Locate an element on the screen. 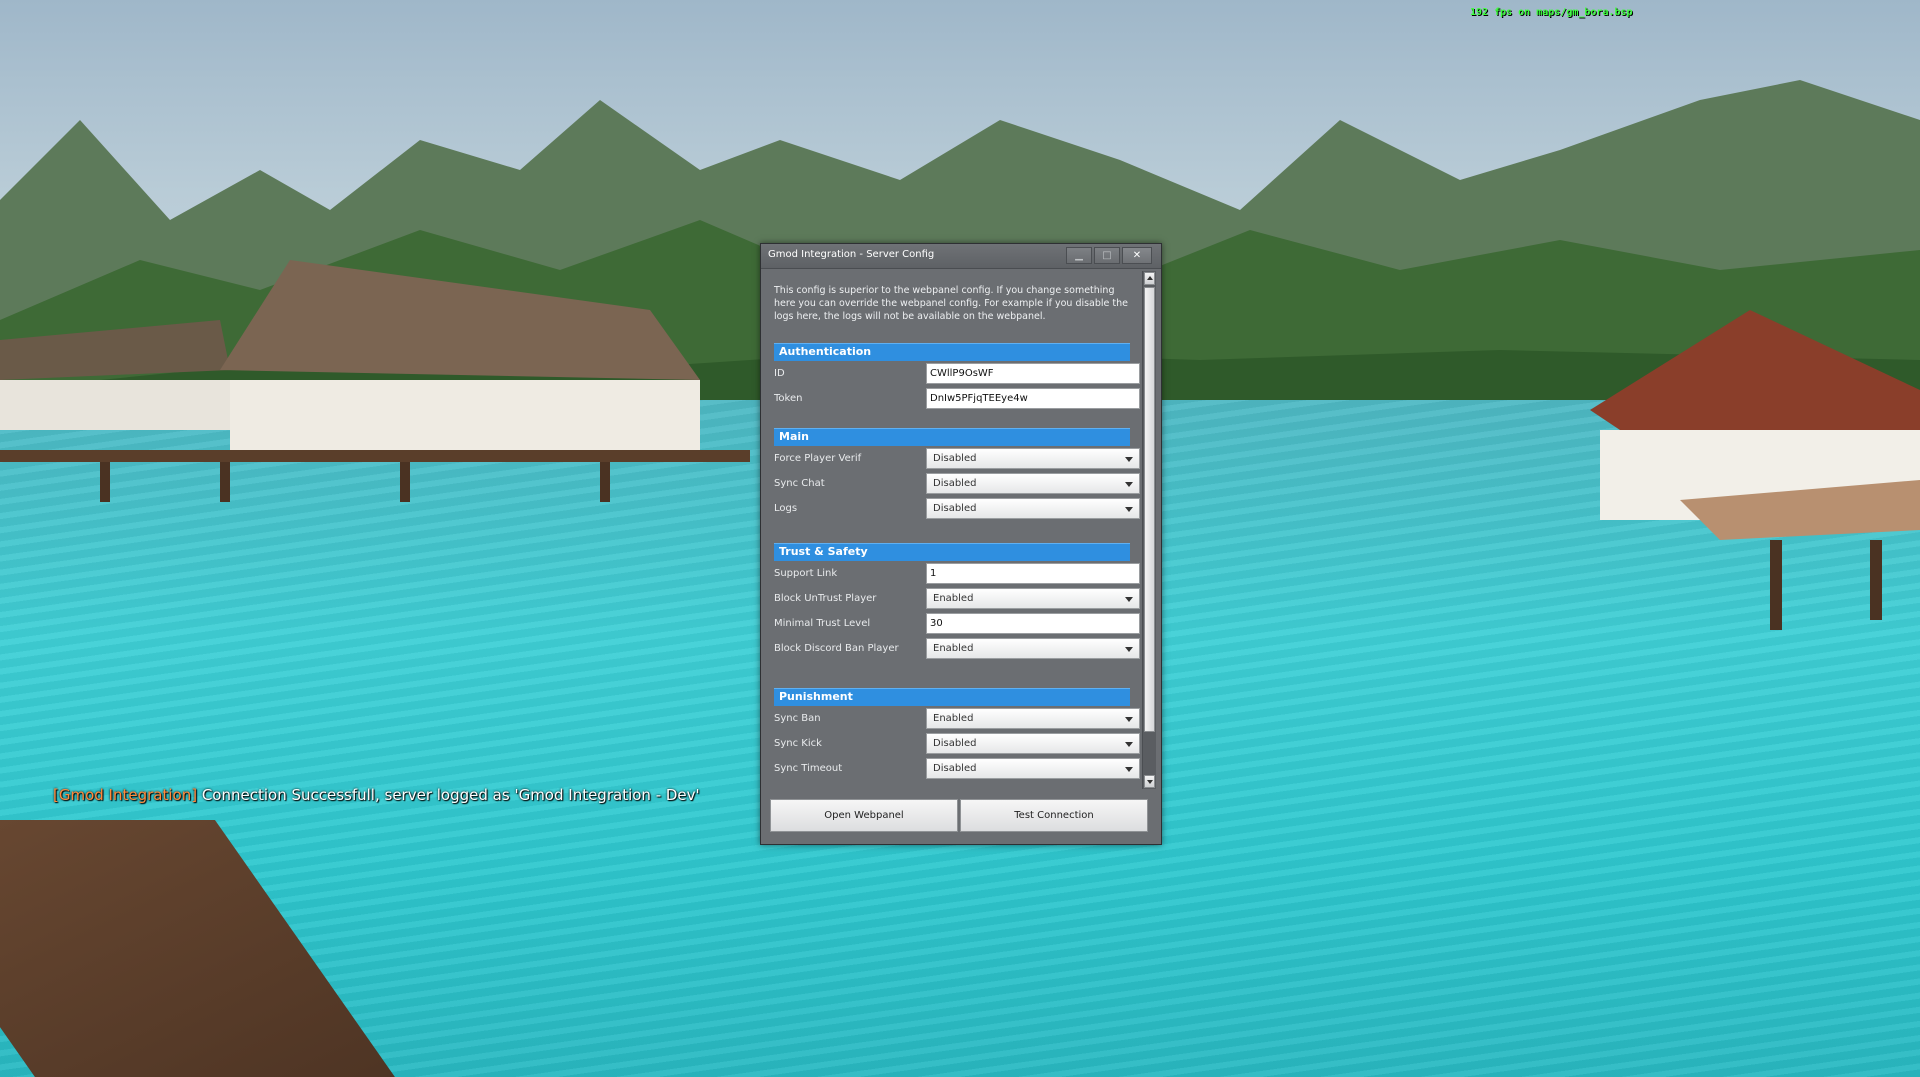 The height and width of the screenshot is (1077, 1920). scroll-thumb is located at coordinates (1149, 509).